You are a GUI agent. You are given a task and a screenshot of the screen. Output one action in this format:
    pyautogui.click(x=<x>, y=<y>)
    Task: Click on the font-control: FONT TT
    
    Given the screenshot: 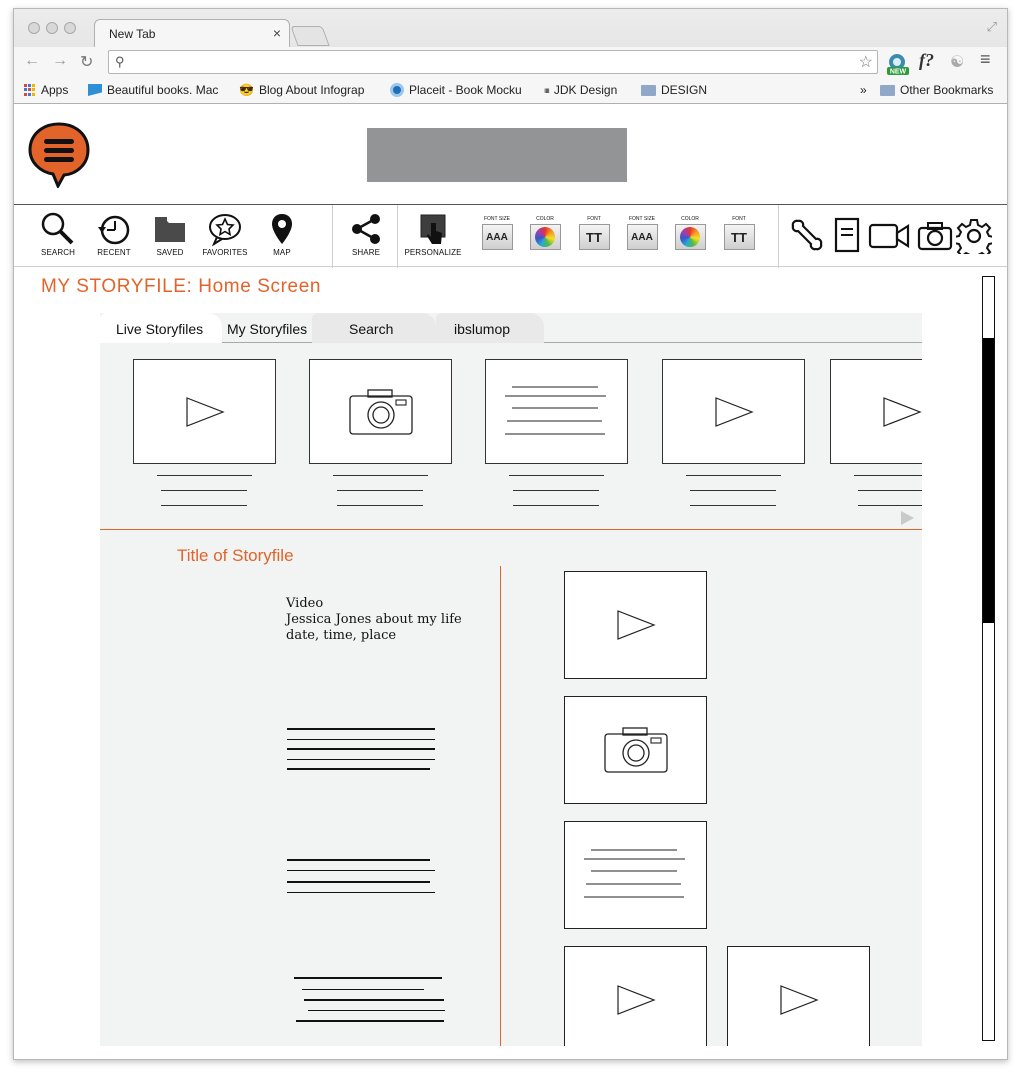 What is the action you would take?
    pyautogui.click(x=594, y=233)
    